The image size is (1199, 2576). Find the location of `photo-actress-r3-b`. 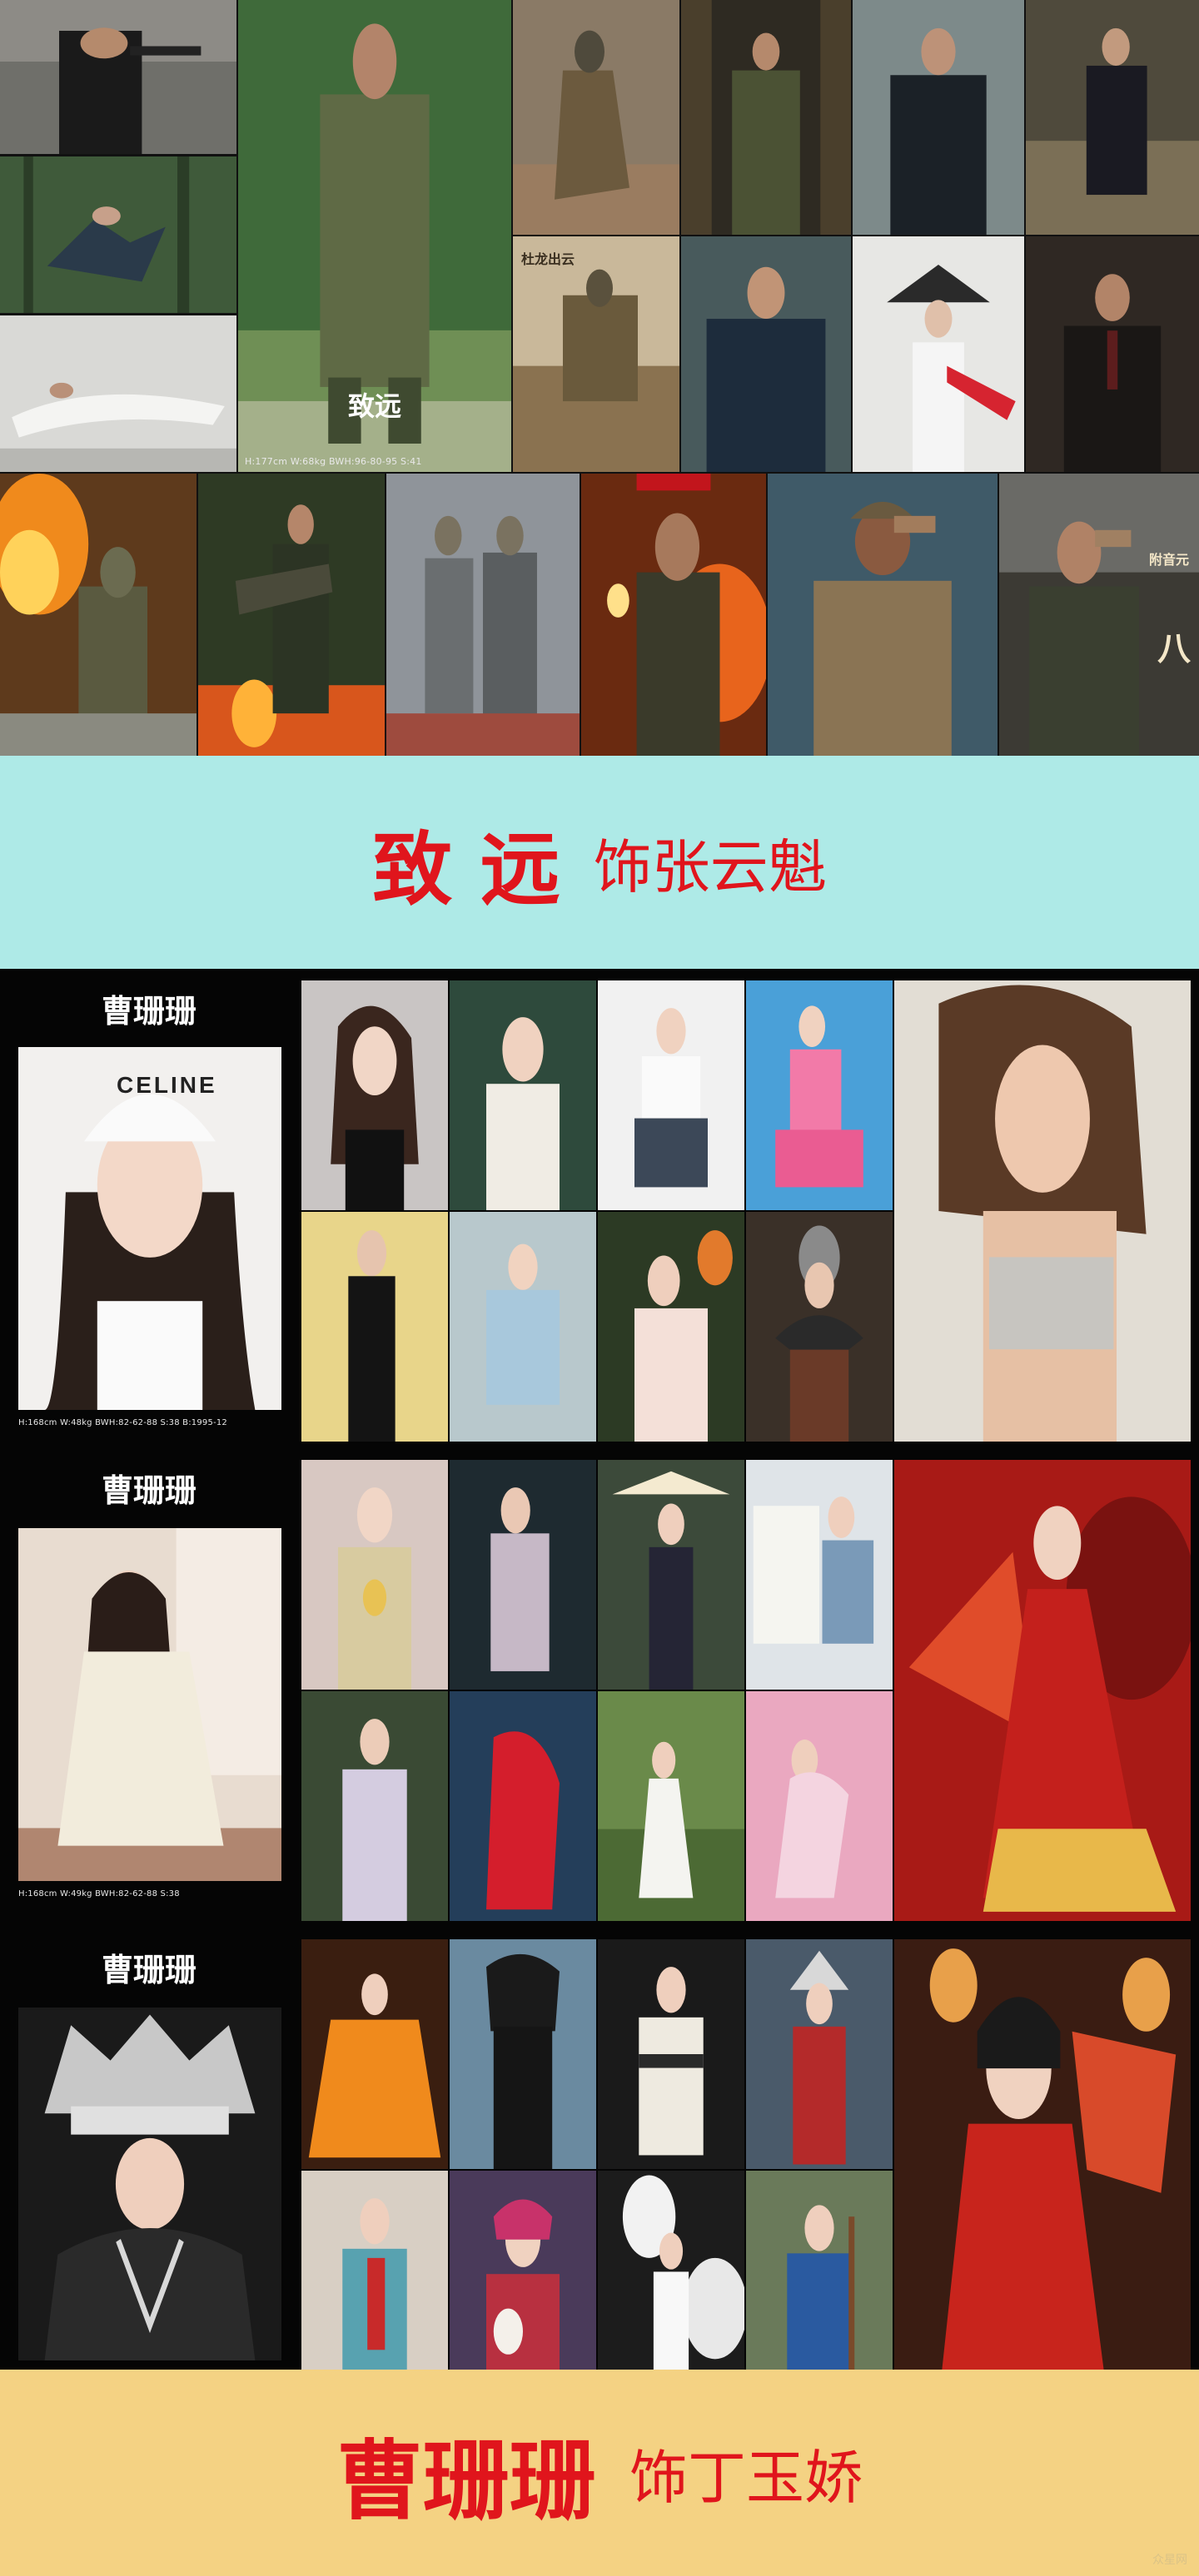

photo-actress-r3-b is located at coordinates (523, 2054).